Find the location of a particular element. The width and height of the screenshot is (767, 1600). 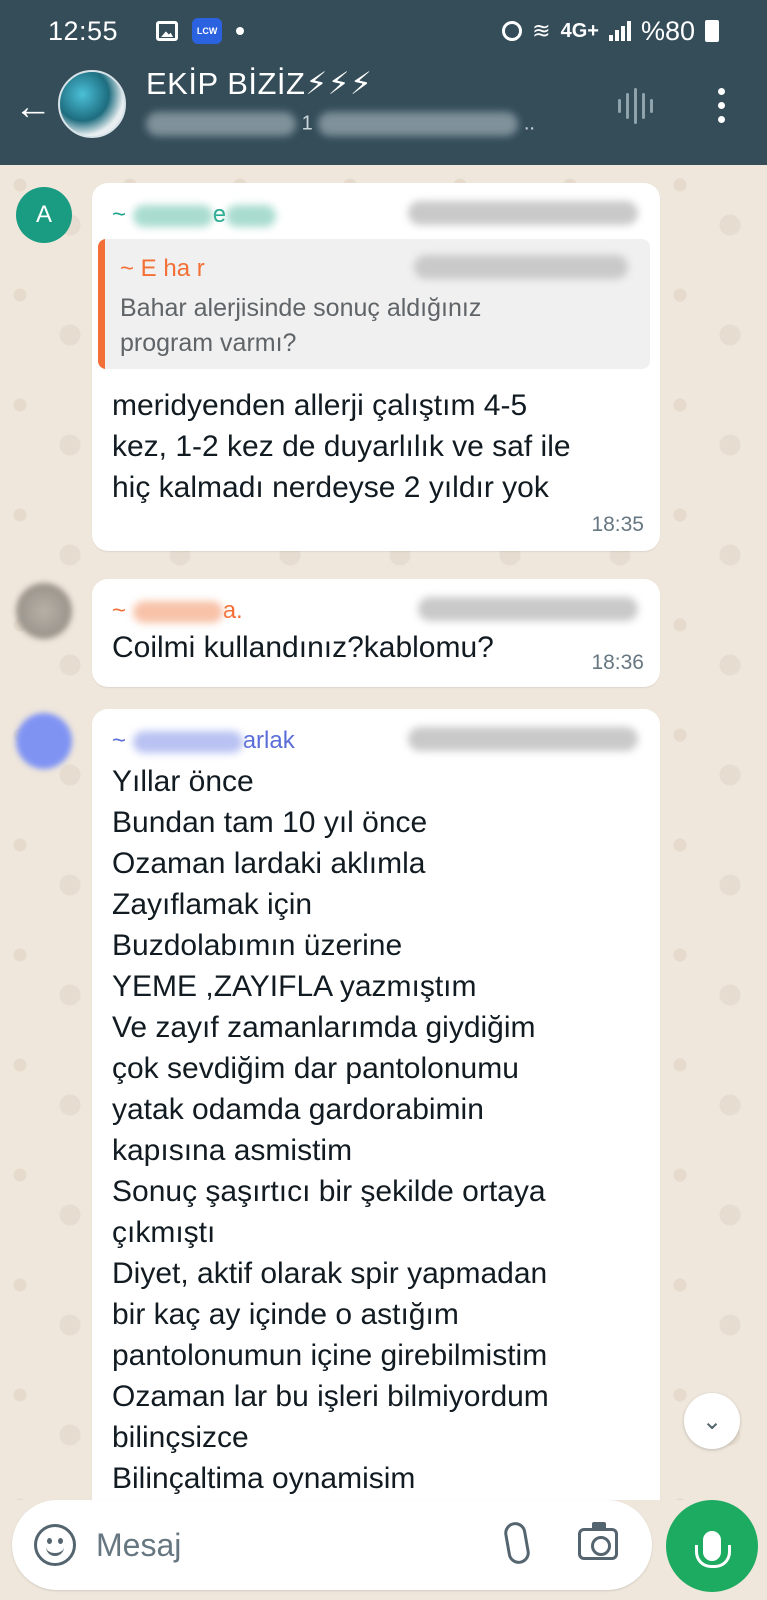

message-line: meridyenden allerji çalıştım 4-5 is located at coordinates (320, 405).